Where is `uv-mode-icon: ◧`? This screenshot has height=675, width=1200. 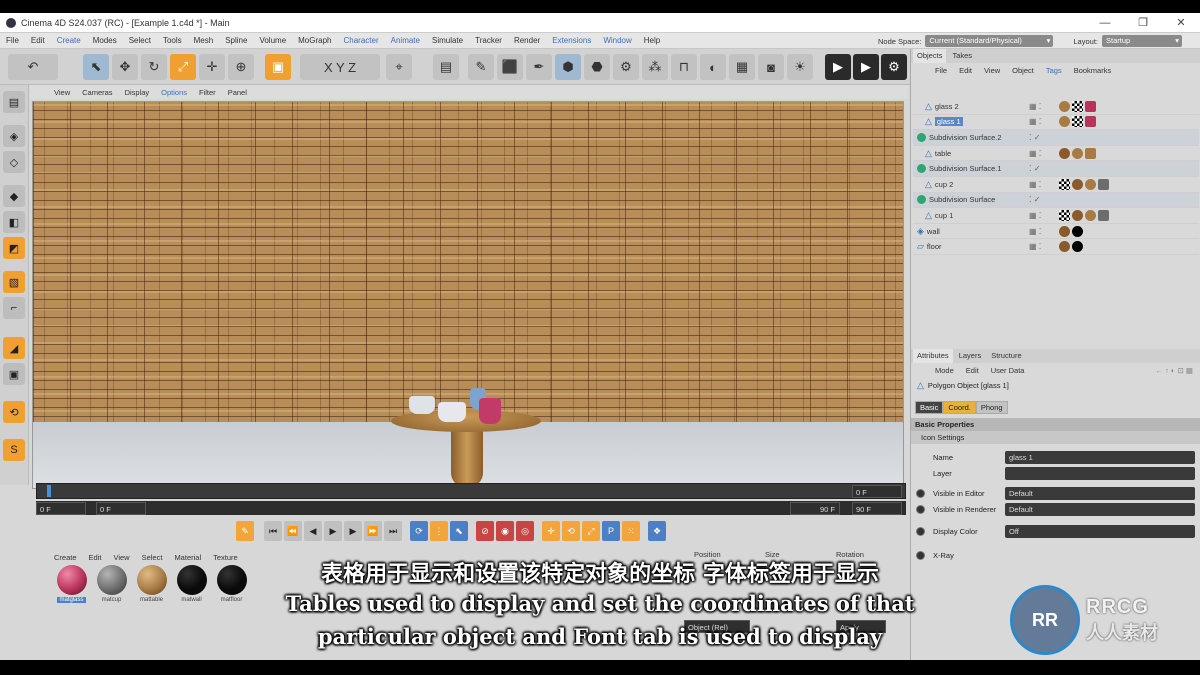
uv-mode-icon: ◧ is located at coordinates (14, 222).